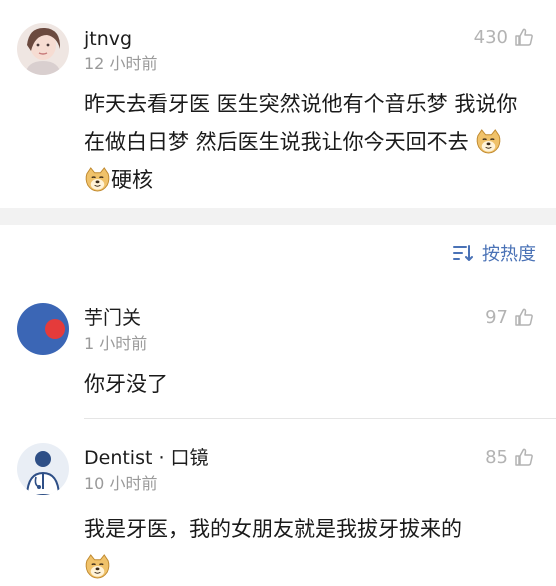  Describe the element at coordinates (496, 317) in the screenshot. I see `like-count: 97` at that location.